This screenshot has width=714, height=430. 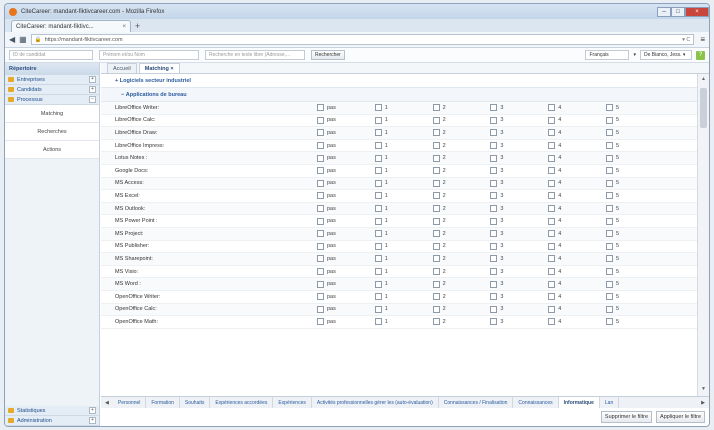 What do you see at coordinates (163, 402) in the screenshot?
I see `bottom-tab: Formation` at bounding box center [163, 402].